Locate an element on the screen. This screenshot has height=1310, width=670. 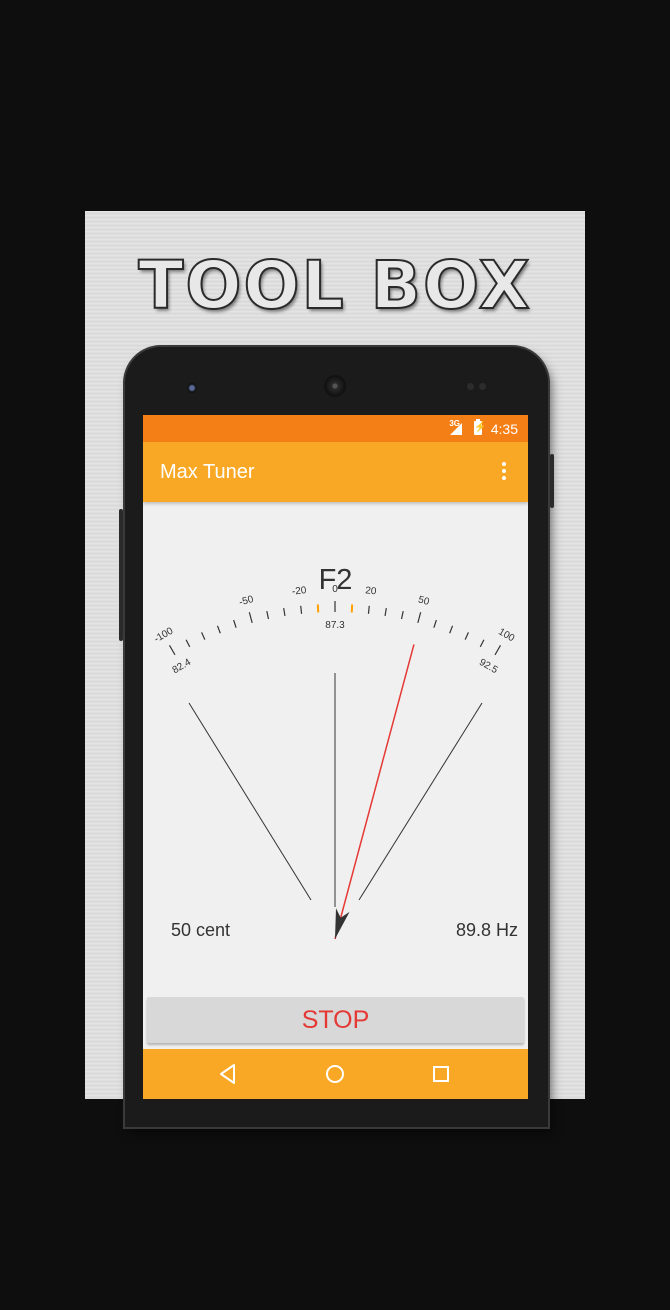
tuner-needle is located at coordinates (374, 792).